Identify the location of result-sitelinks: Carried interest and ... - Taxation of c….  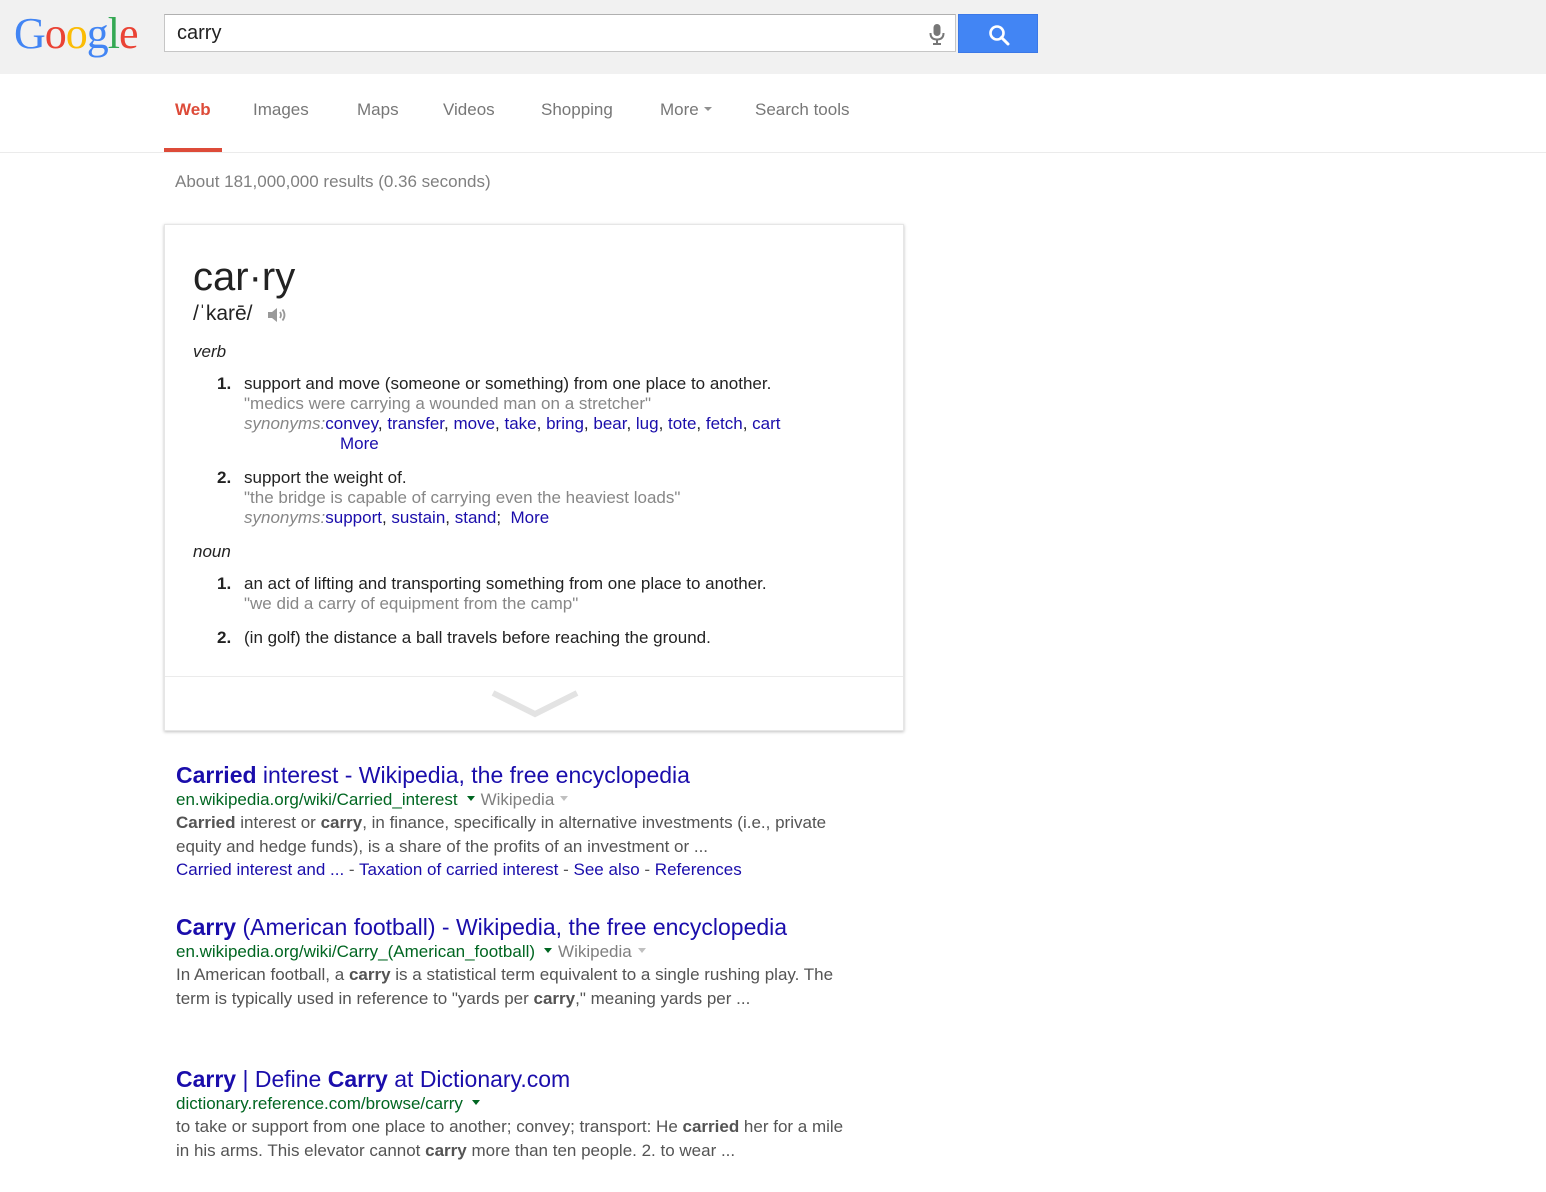
(459, 869).